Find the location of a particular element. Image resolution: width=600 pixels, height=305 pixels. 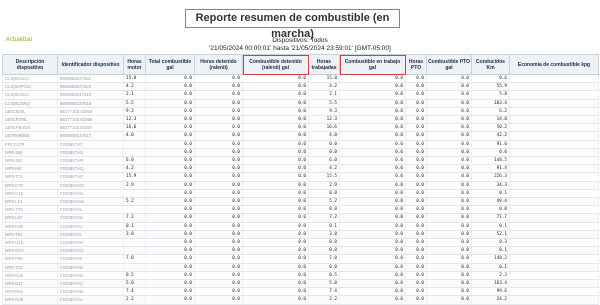

cell-descripcion: CLIQ0HPOIU is located at coordinates (30, 87).